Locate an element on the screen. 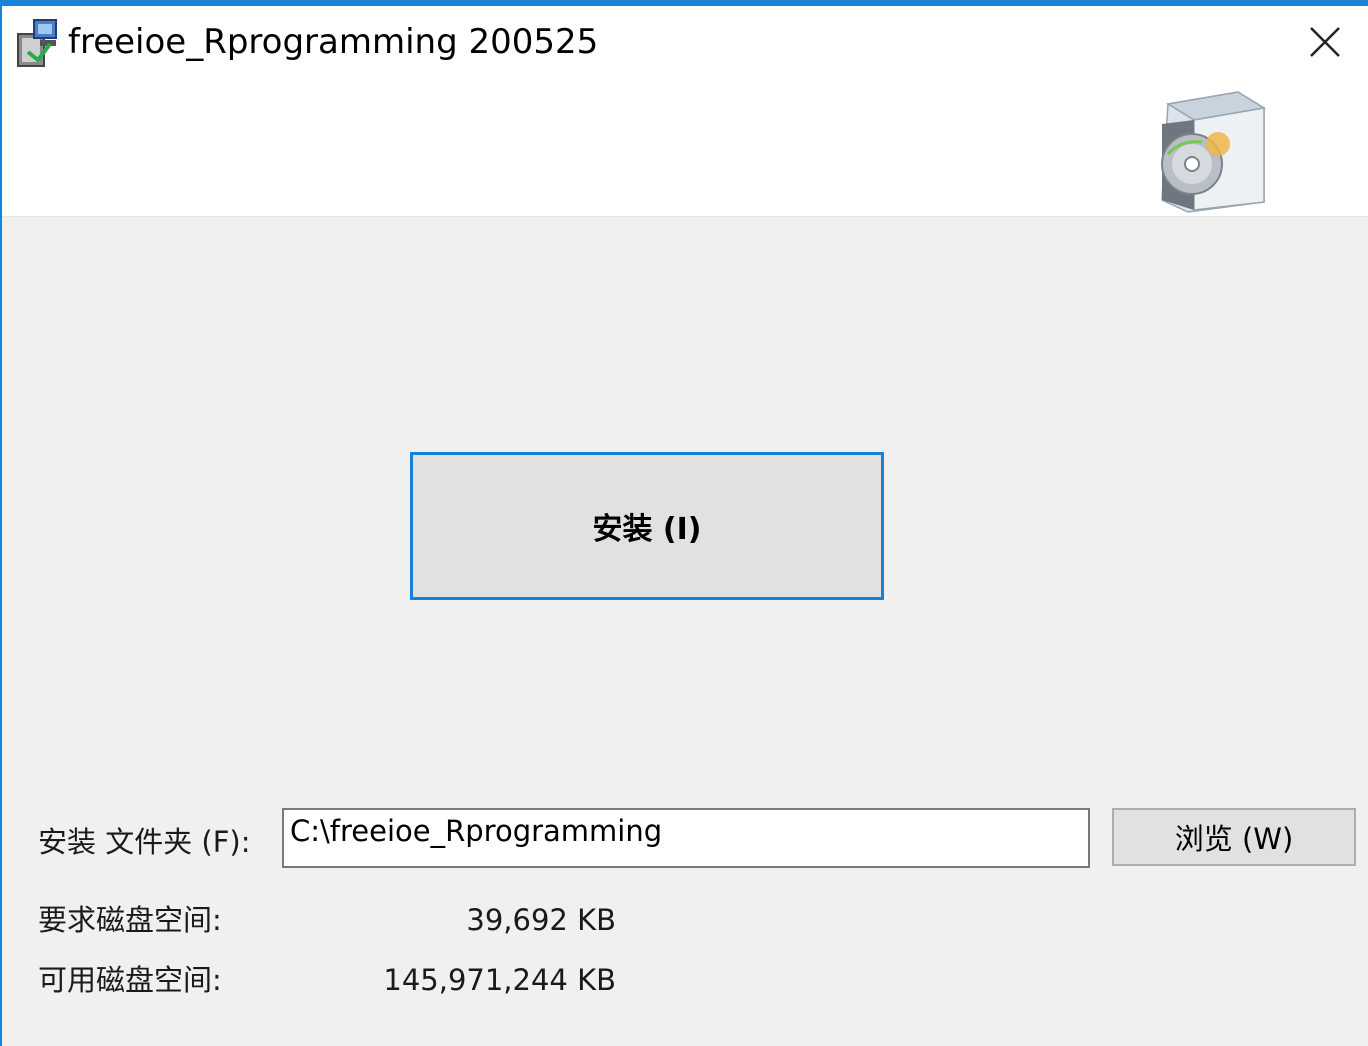  browse-button: 浏览 (W) is located at coordinates (1234, 837).